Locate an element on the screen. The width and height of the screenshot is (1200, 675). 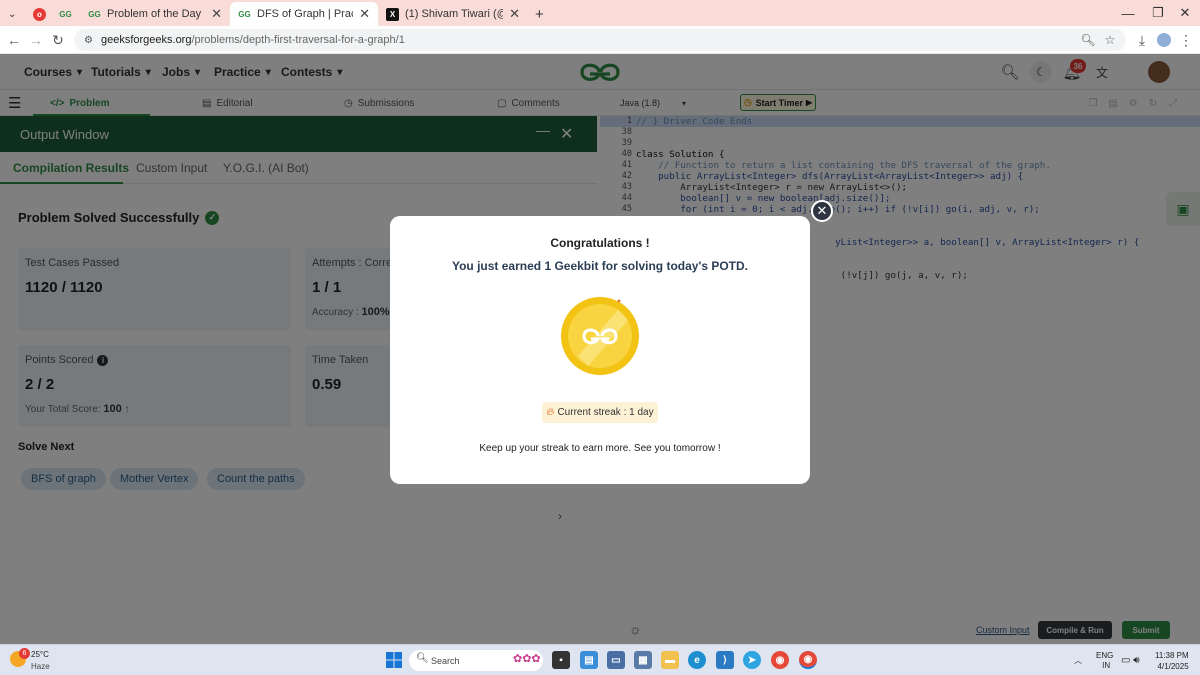
clock-time: 11:38 PM is located at coordinates (1172, 655).